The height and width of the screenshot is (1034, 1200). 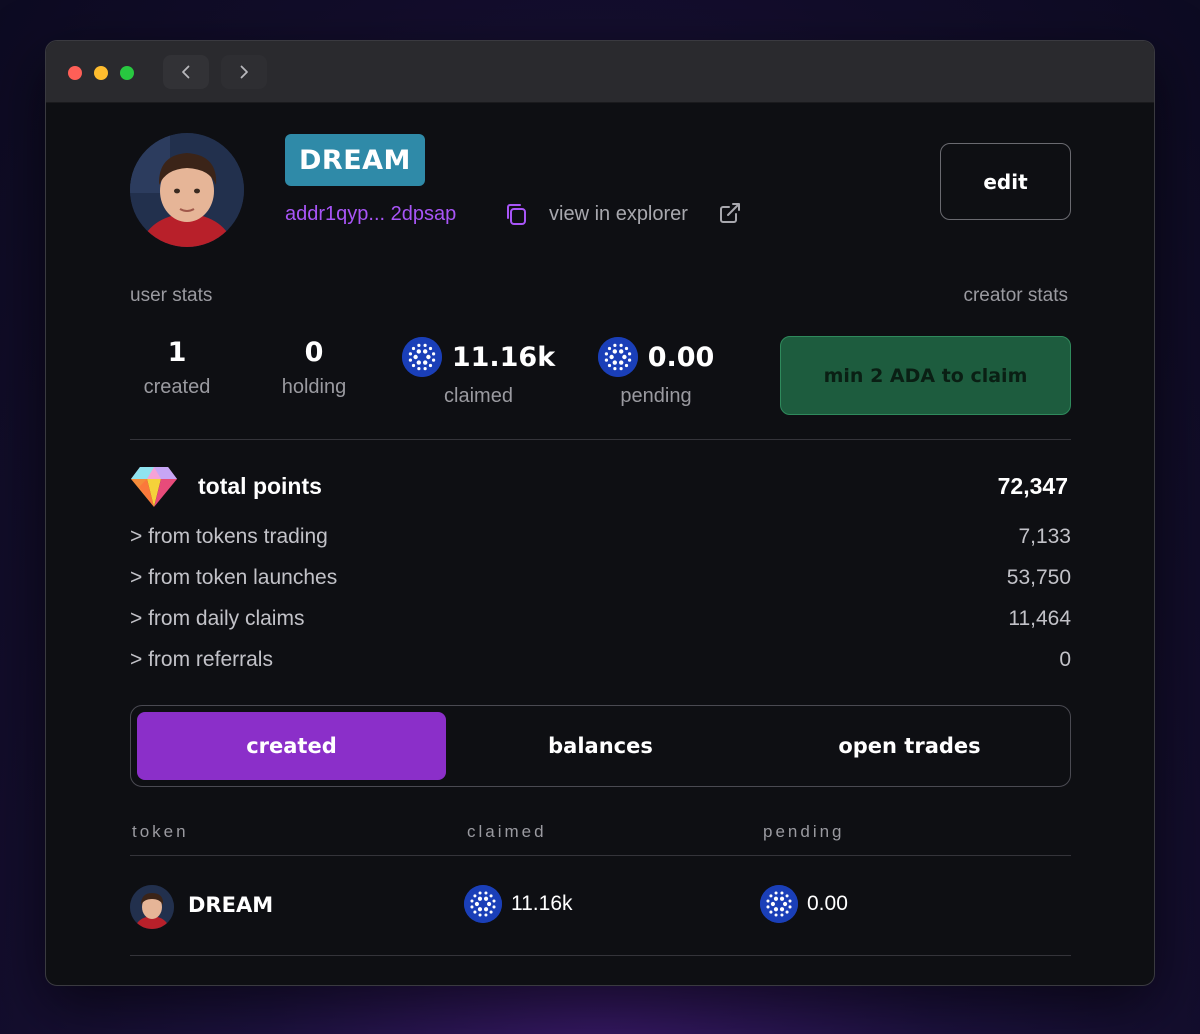 I want to click on user-stats-label: user stats, so click(x=171, y=295).